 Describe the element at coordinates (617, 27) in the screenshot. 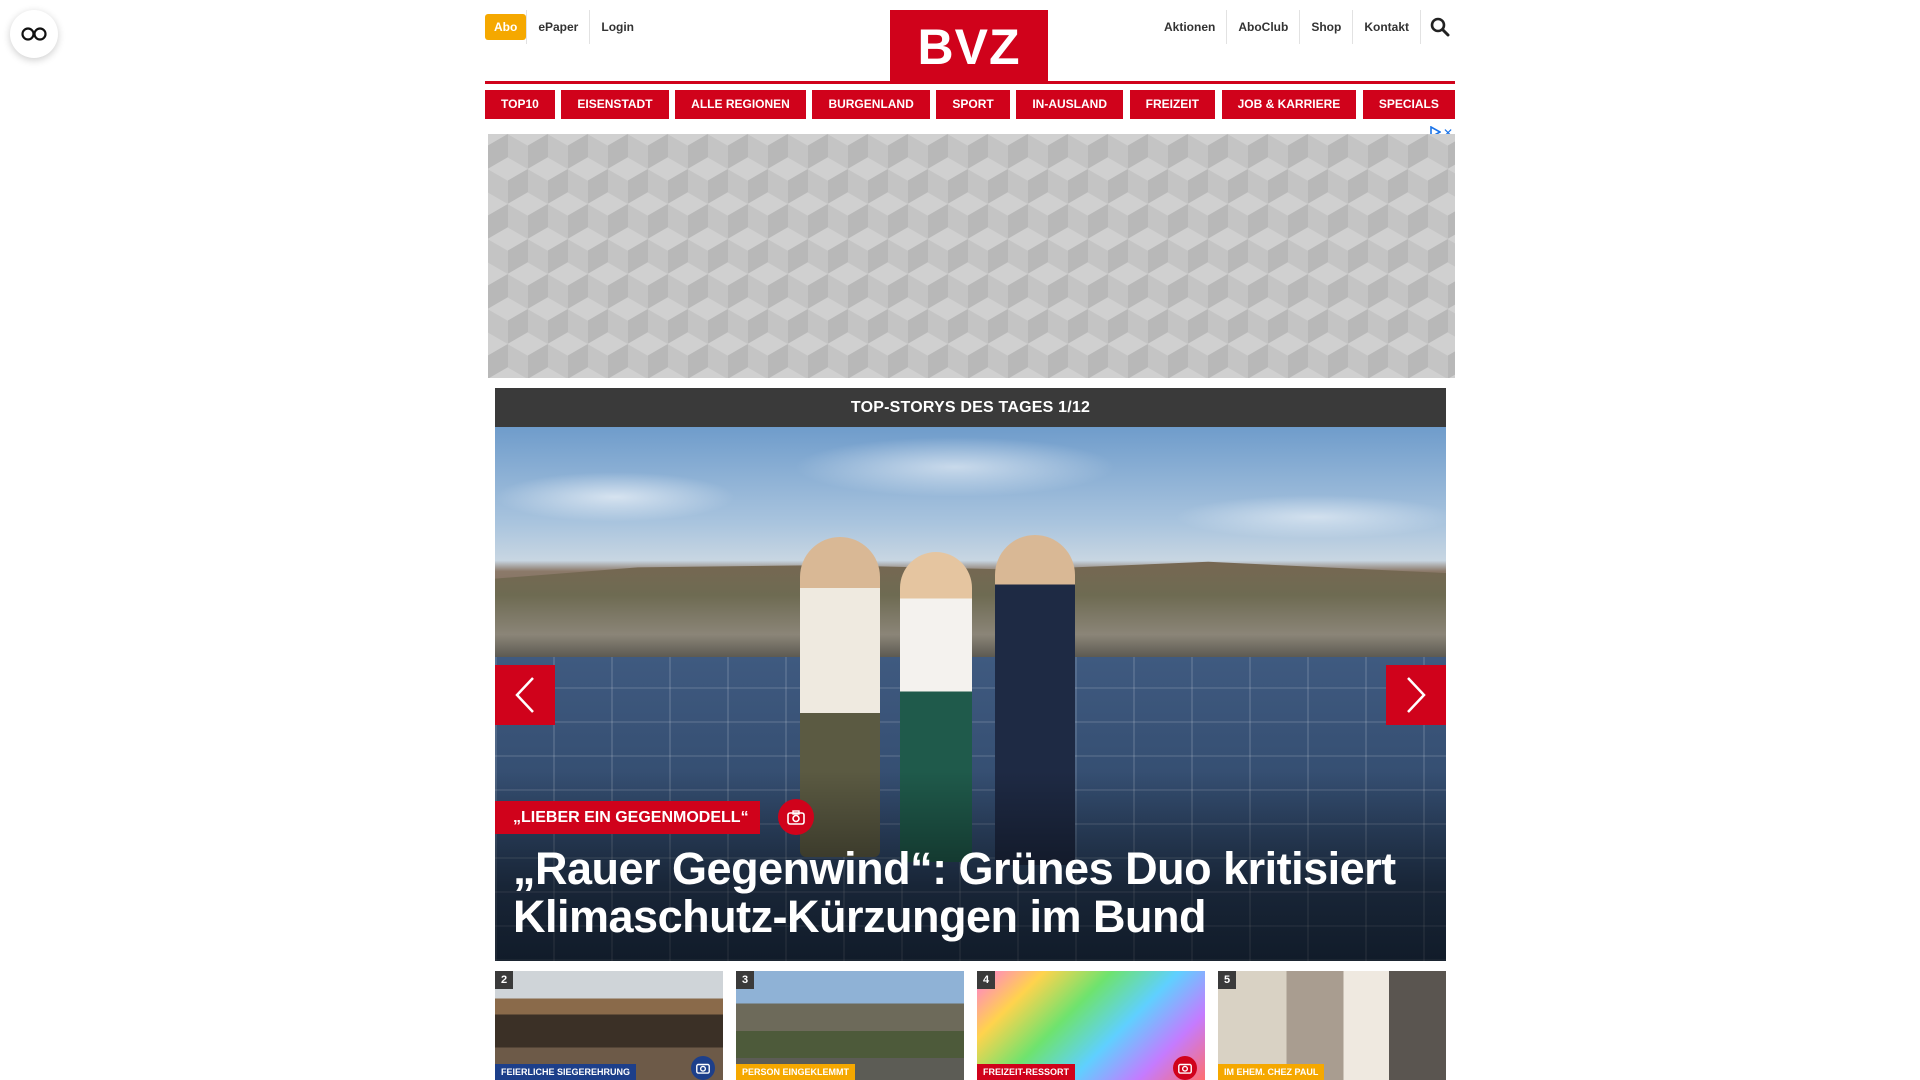

I see `login-link: Login` at that location.